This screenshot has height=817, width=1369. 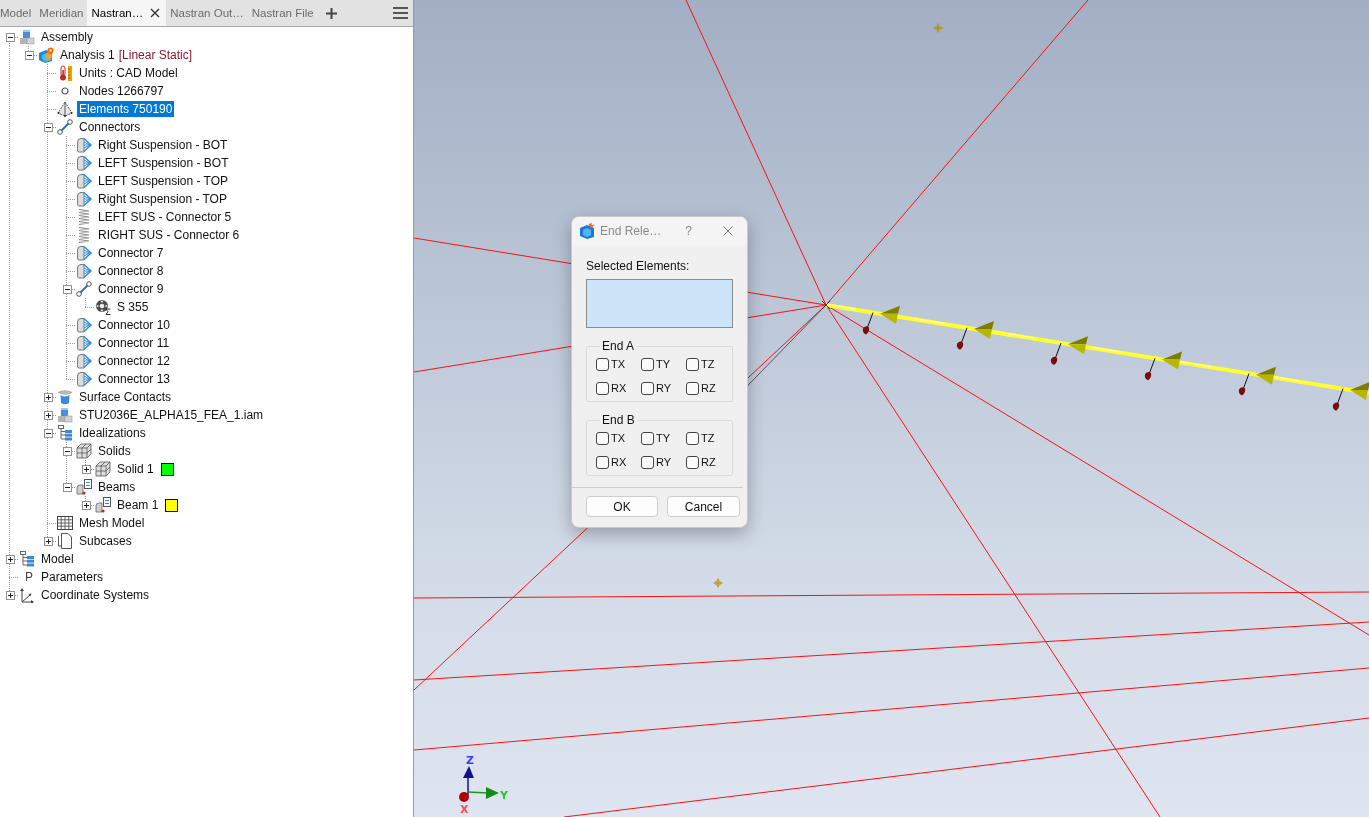 What do you see at coordinates (703, 506) in the screenshot?
I see `dialog-button: Cancel` at bounding box center [703, 506].